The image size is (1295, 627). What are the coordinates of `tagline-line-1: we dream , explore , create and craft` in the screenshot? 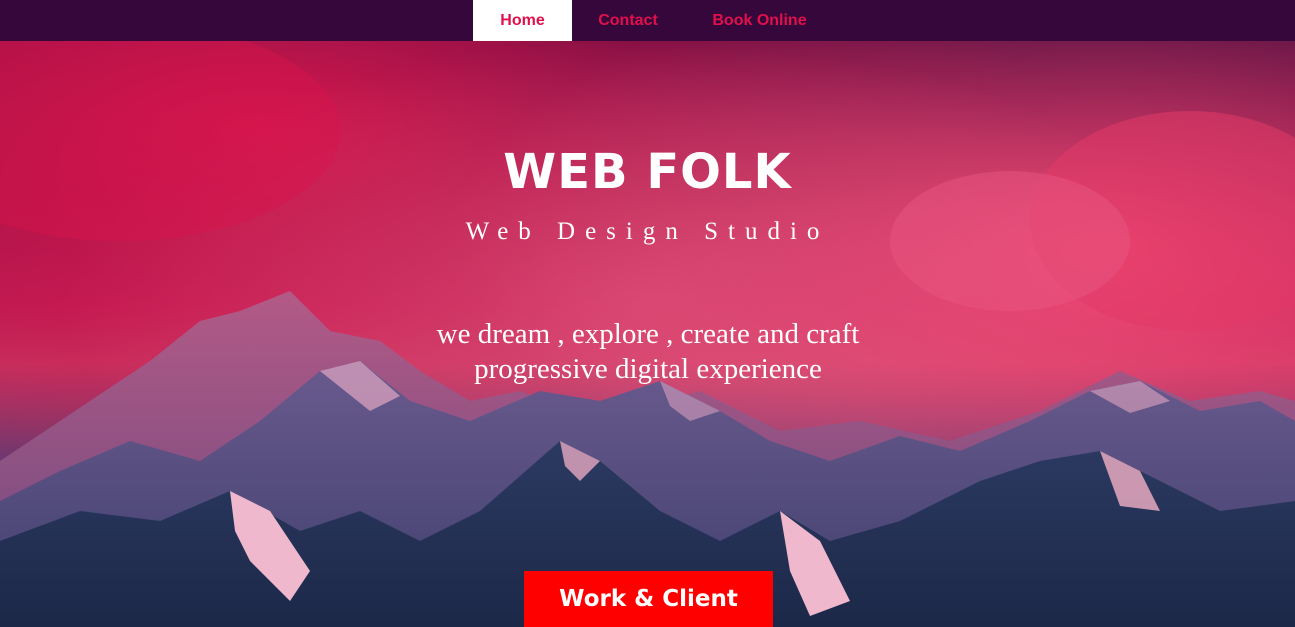 It's located at (648, 334).